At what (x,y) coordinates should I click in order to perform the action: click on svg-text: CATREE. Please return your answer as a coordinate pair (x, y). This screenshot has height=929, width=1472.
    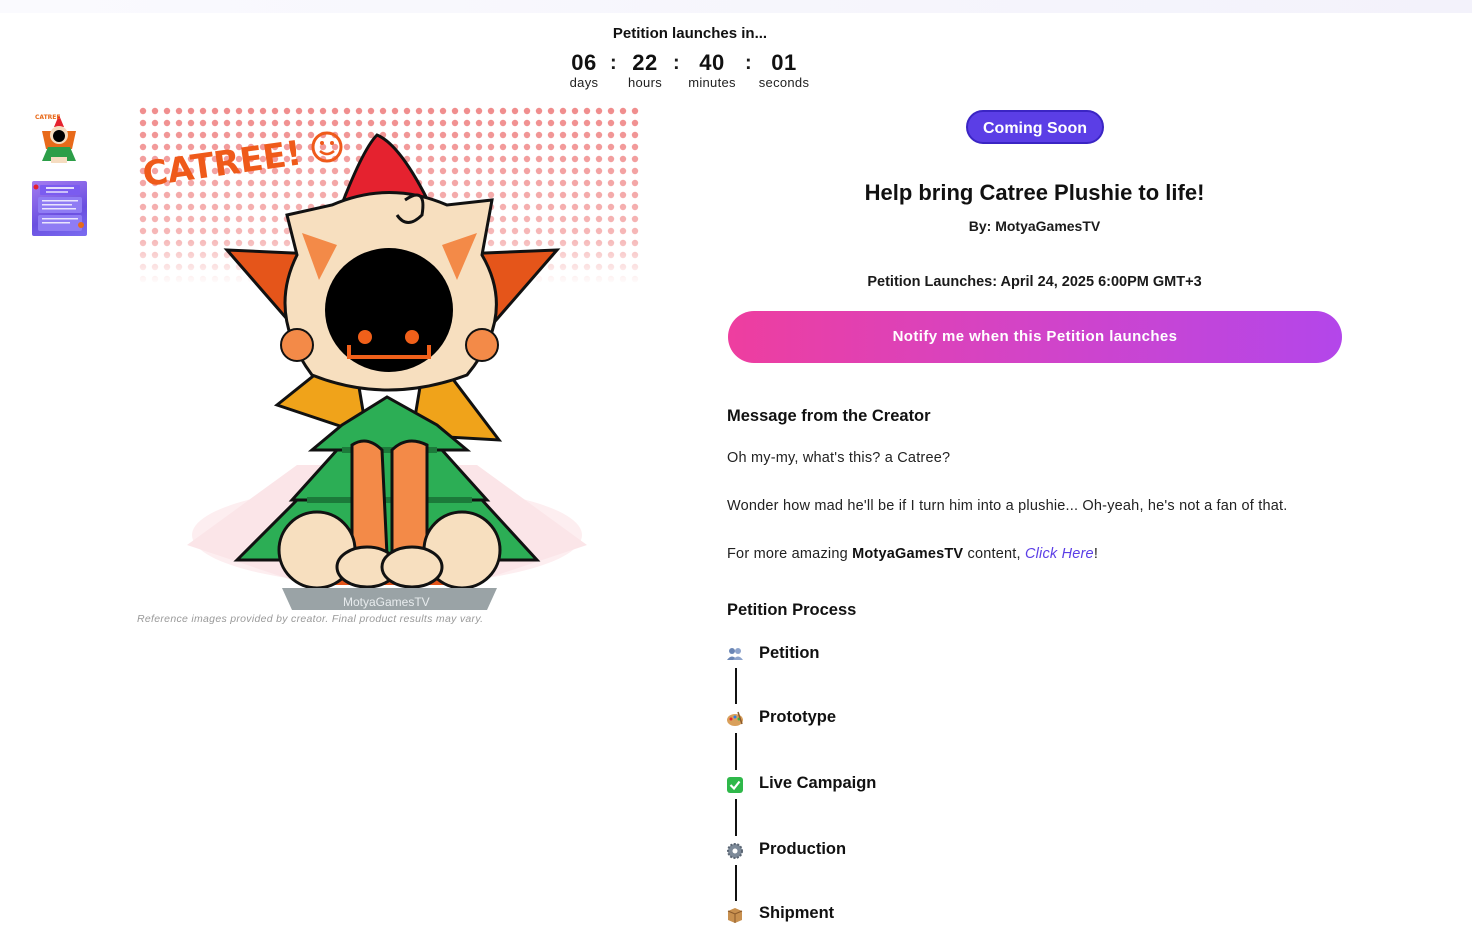
    Looking at the image, I should click on (48, 117).